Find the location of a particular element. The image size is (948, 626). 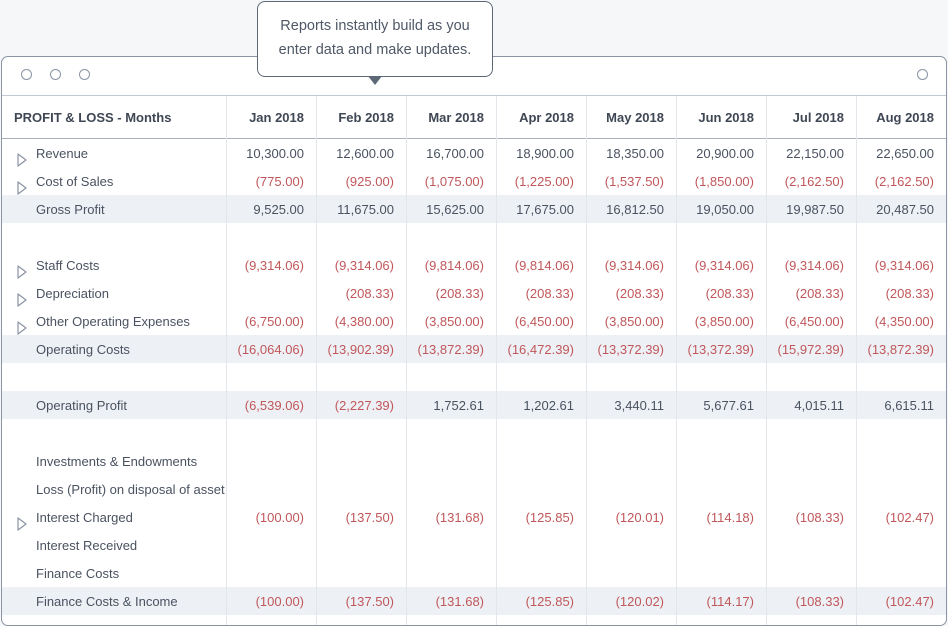

row-label-text: Interest Received is located at coordinates (87, 545).